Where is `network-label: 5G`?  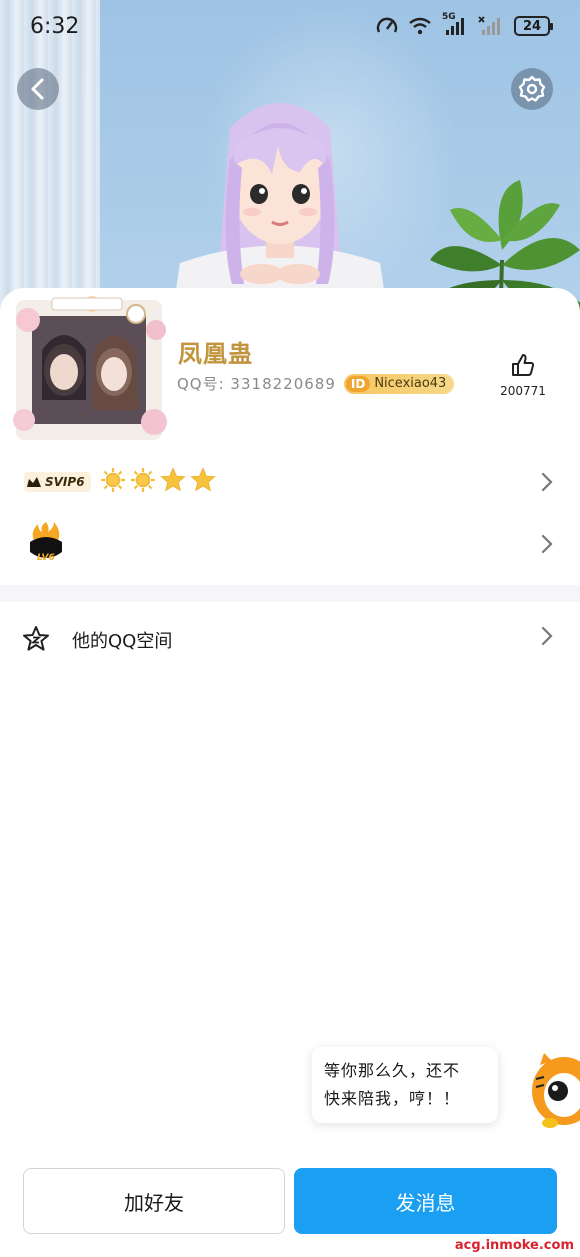
network-label: 5G is located at coordinates (449, 17).